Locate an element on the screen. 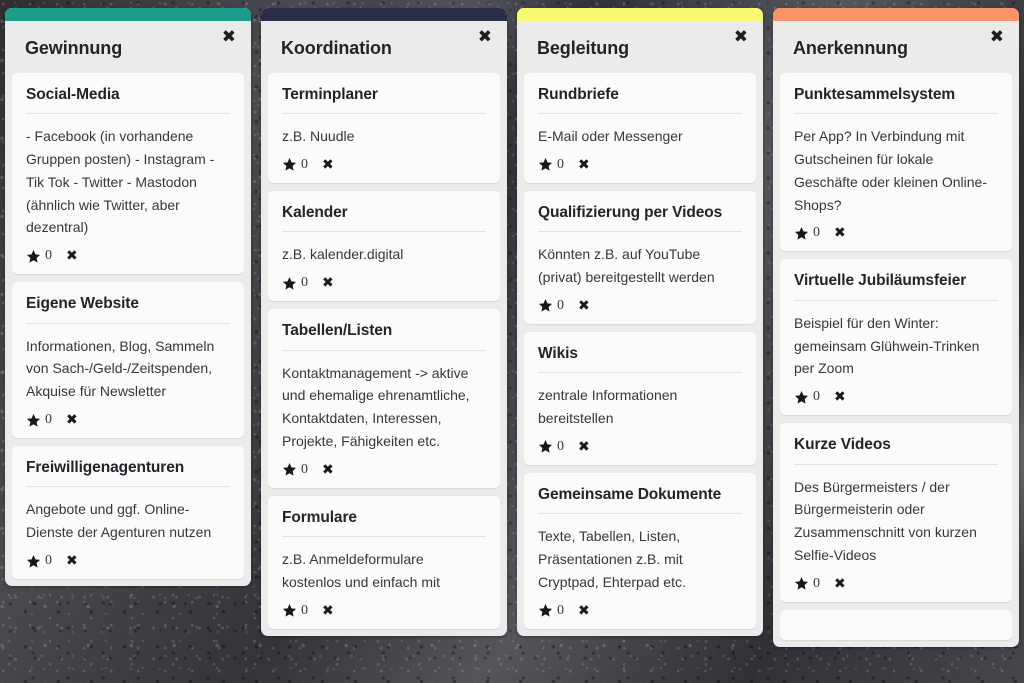 The width and height of the screenshot is (1024, 683). column-header: Begleitung ✖ is located at coordinates (640, 47).